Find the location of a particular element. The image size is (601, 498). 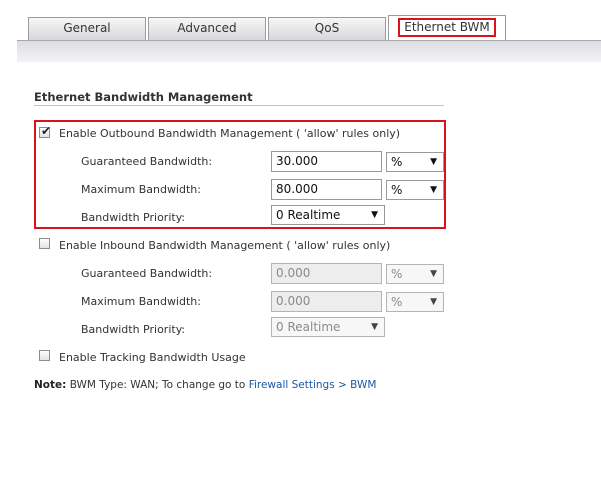

note-text: BWM Type: WAN; To change go to is located at coordinates (159, 385).